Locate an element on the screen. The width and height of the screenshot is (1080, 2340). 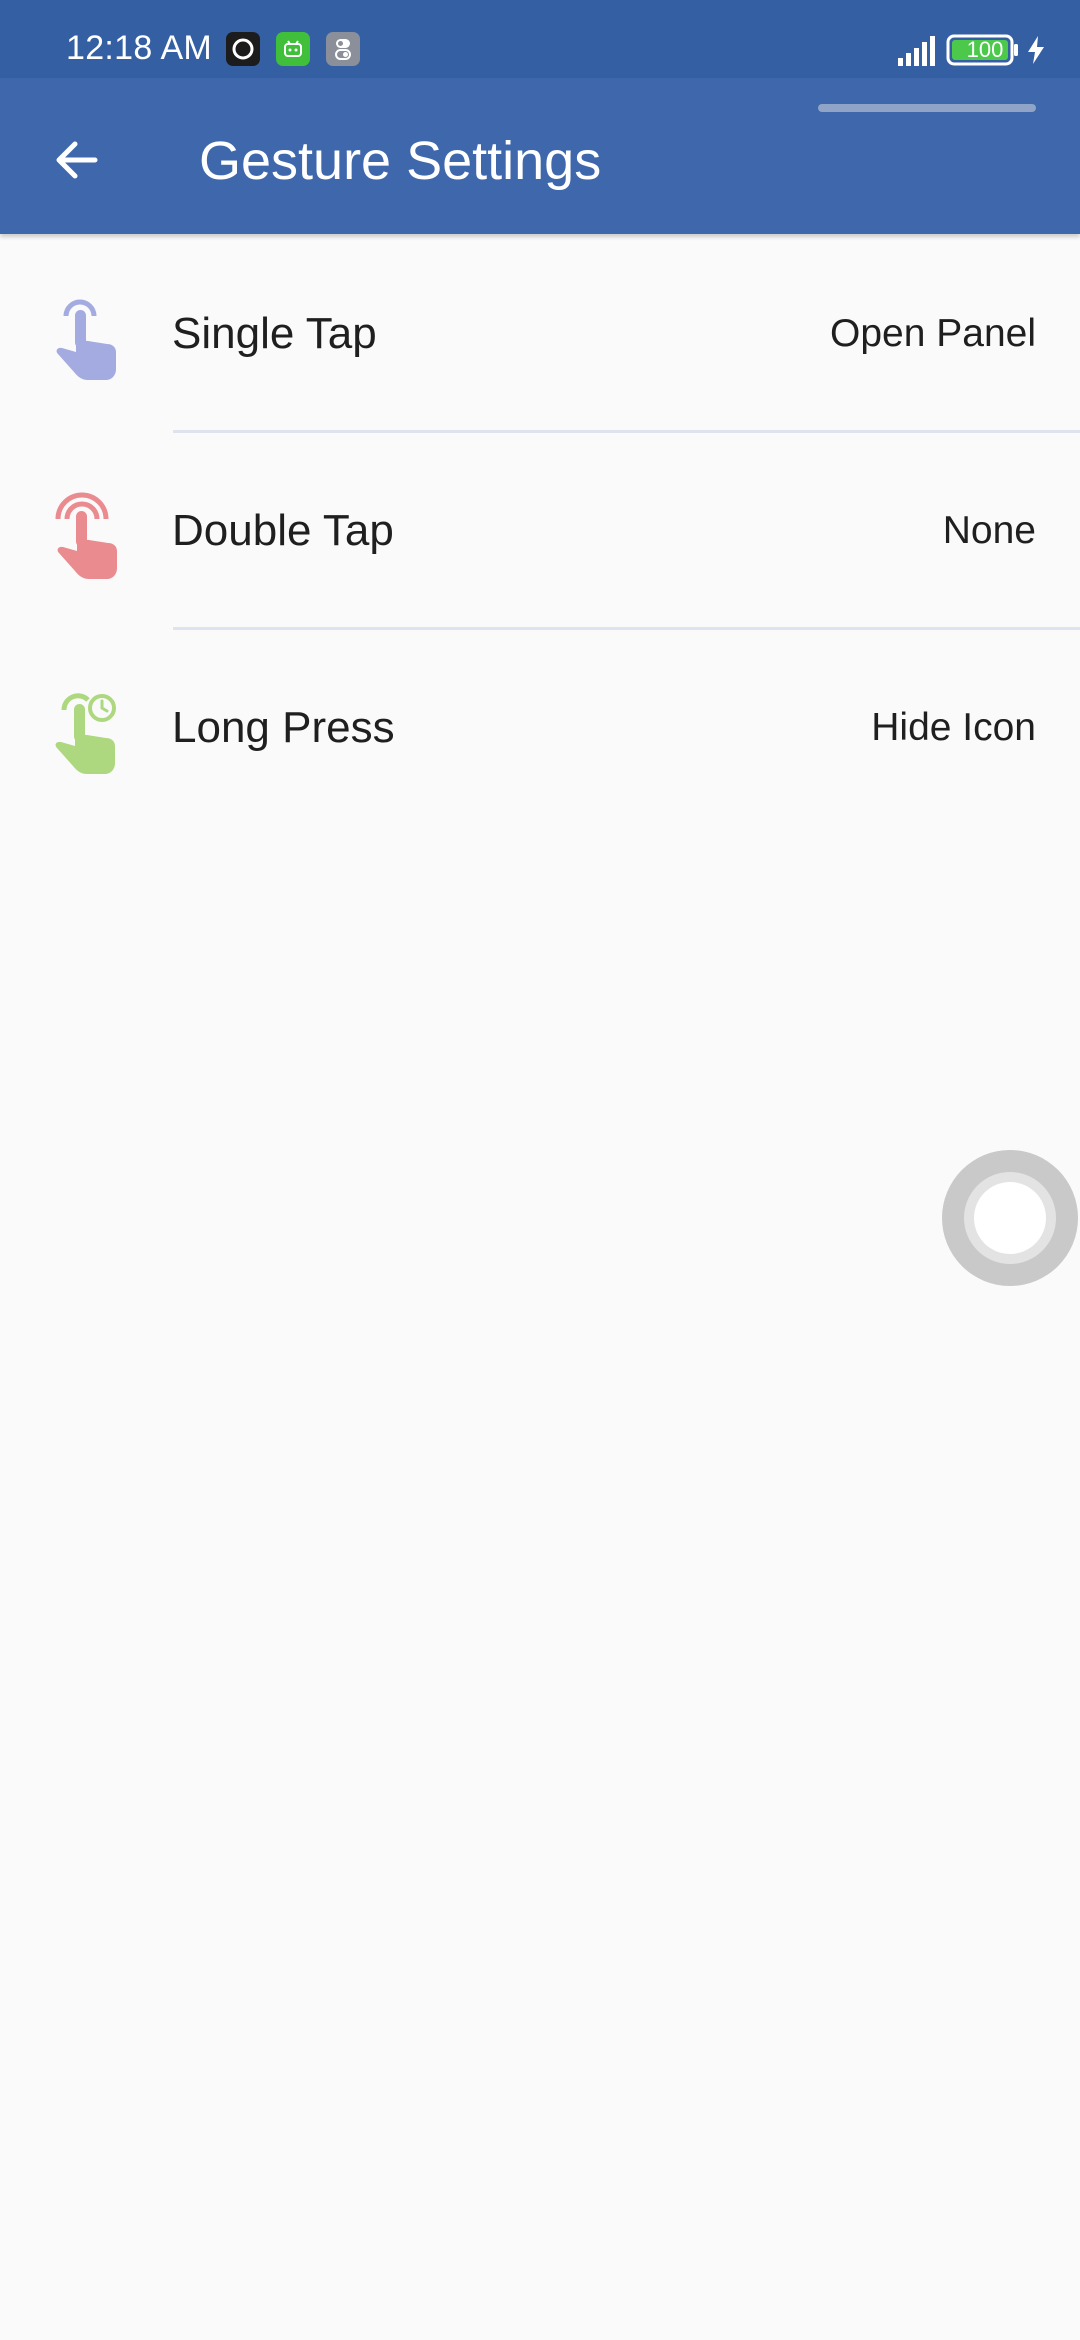
page-title: Gesture Settings is located at coordinates (400, 161).